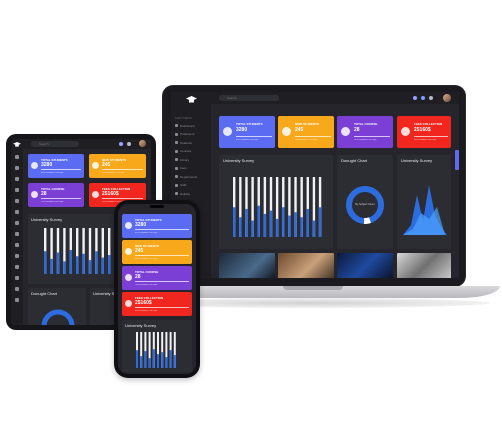 This screenshot has height=436, width=502. I want to click on sidebar-item: Courses, so click(185, 151).